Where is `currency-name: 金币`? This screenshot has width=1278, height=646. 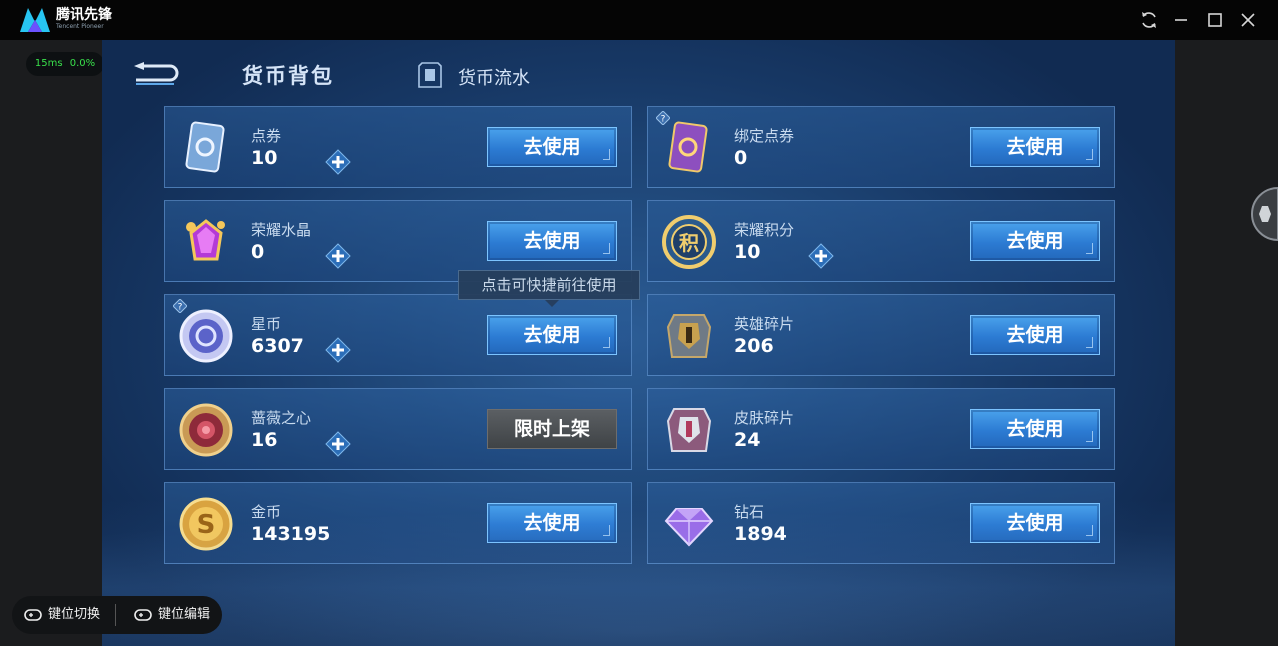
currency-name: 金币 is located at coordinates (266, 512).